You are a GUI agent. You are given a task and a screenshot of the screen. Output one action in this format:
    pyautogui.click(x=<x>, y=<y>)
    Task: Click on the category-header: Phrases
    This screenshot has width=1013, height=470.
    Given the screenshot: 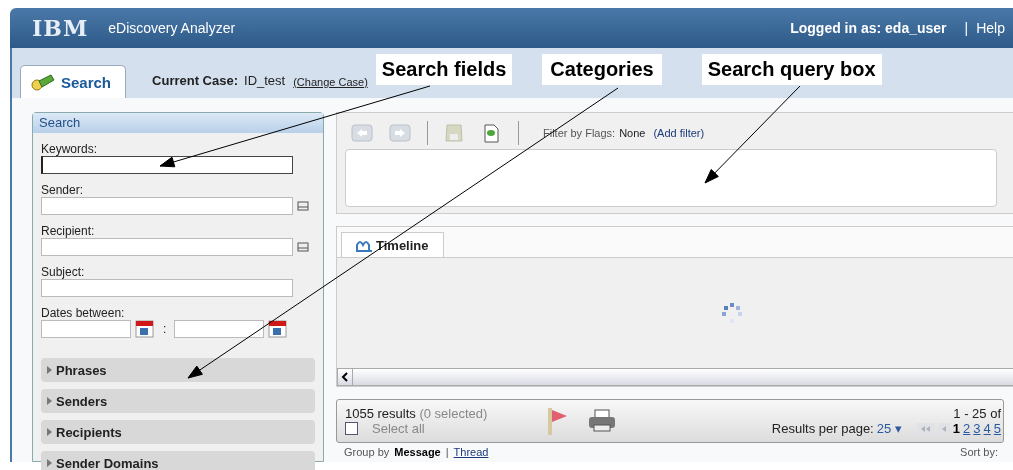 What is the action you would take?
    pyautogui.click(x=178, y=370)
    